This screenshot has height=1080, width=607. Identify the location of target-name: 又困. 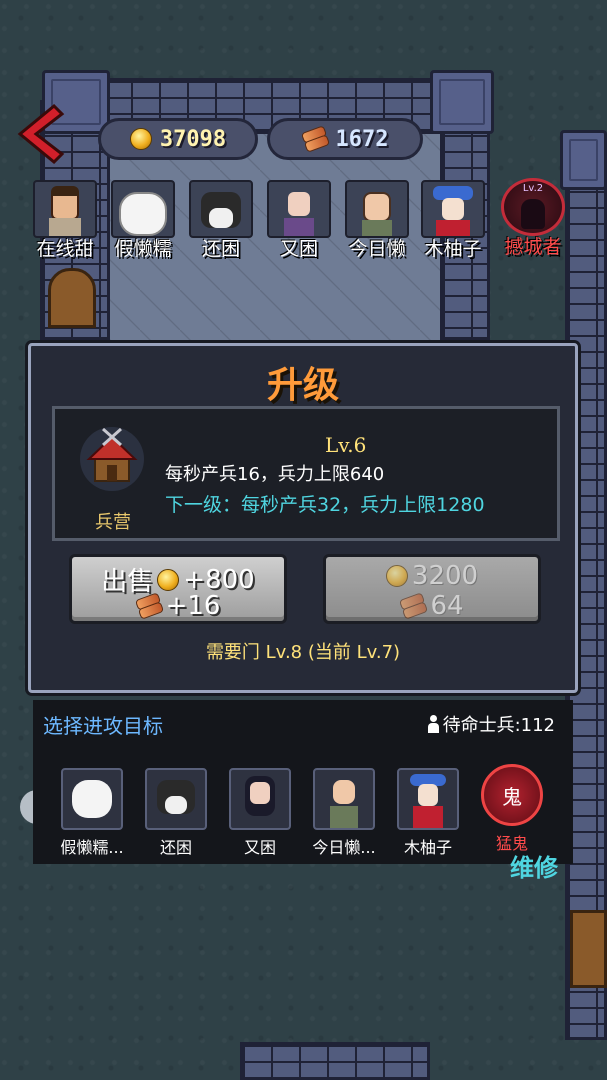
(259, 847).